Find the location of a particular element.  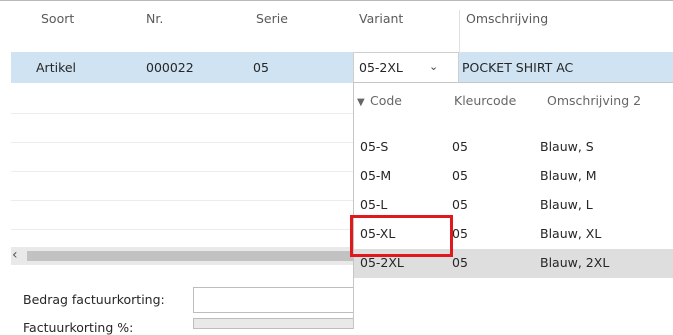

dropdown-row: 05-S 05 Blauw, S is located at coordinates (513, 147).